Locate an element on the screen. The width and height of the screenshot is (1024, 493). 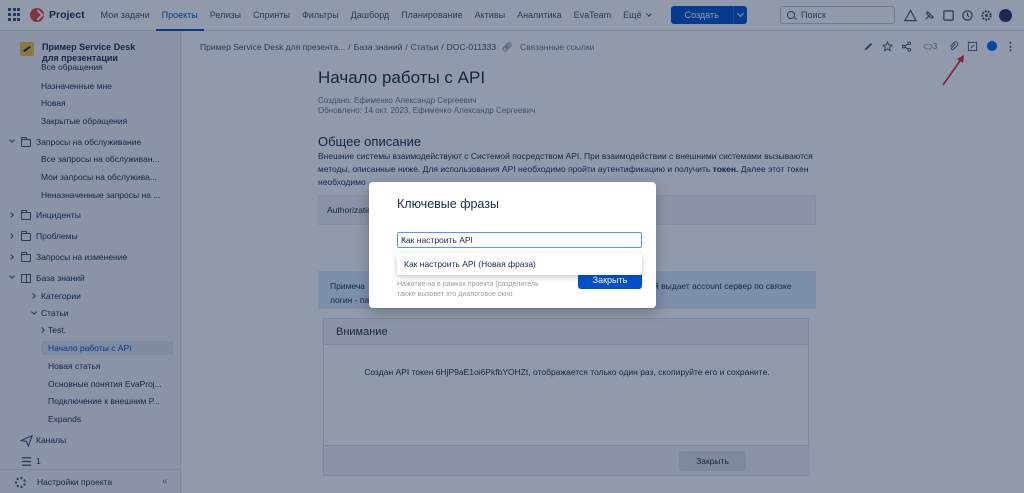
modal-title: Ключевые фразы is located at coordinates (448, 204).